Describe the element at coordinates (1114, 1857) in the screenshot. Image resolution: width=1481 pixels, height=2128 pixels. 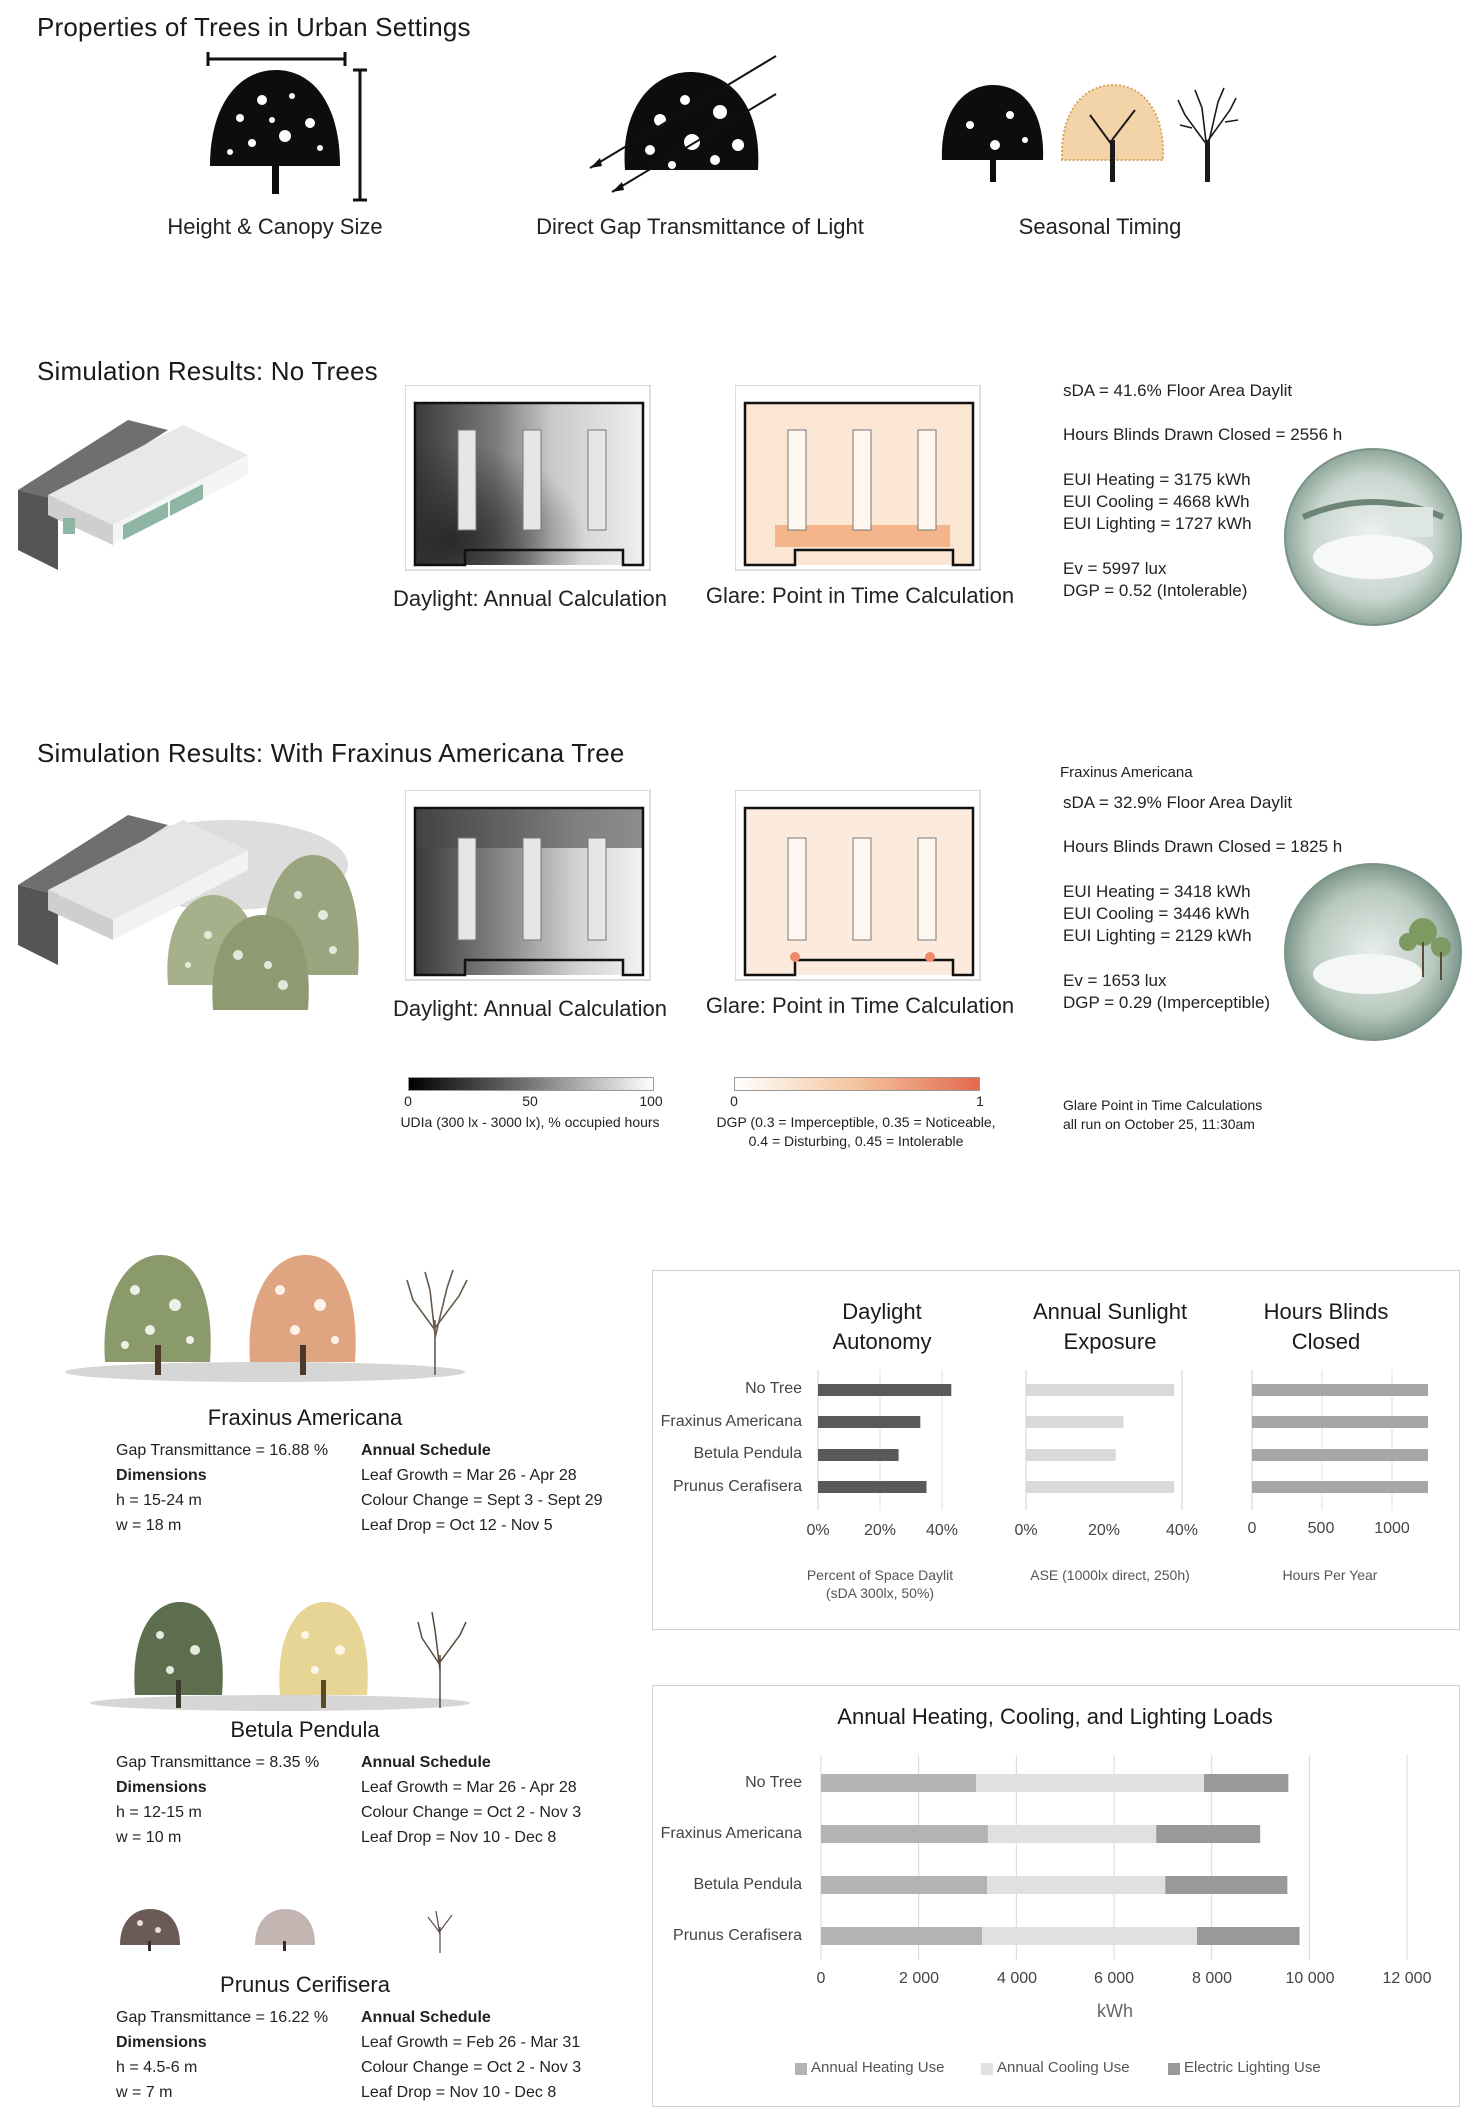
I see `loads-stacked-bar-chart` at that location.